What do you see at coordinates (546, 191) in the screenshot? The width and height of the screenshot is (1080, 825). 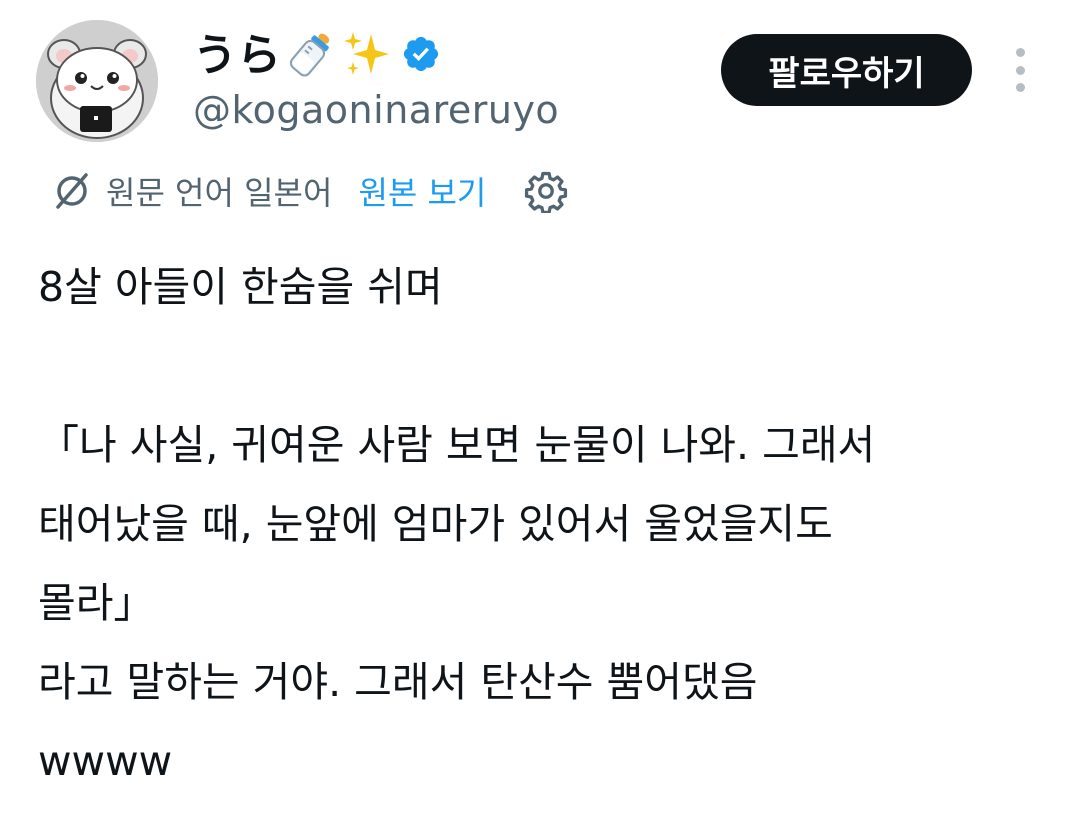 I see `gear-icon` at bounding box center [546, 191].